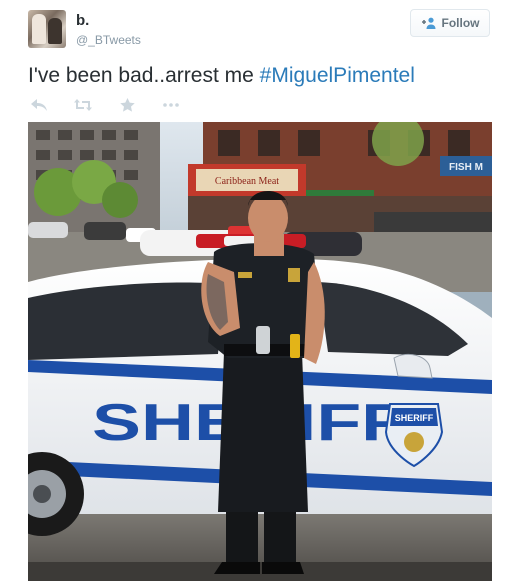 This screenshot has height=581, width=520. What do you see at coordinates (247, 181) in the screenshot?
I see `sign-caribbean-meat: Caribbean Meat` at bounding box center [247, 181].